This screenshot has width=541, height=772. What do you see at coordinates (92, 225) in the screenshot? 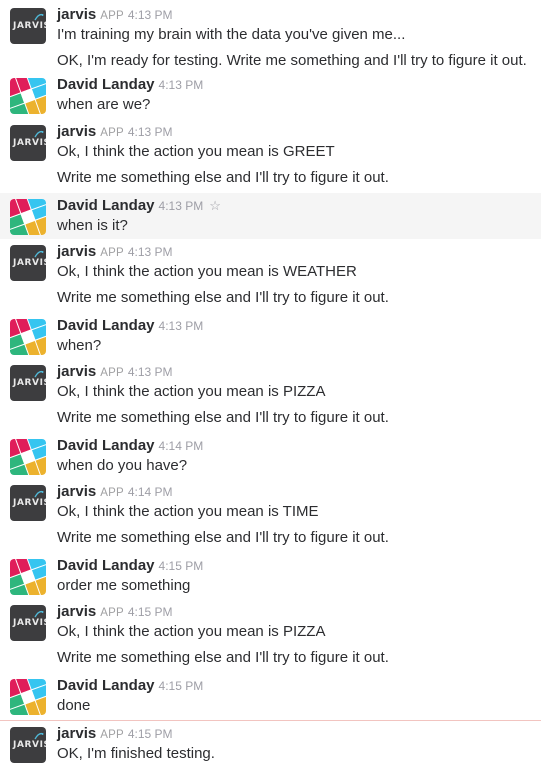
I see `message-text: when is it?` at bounding box center [92, 225].